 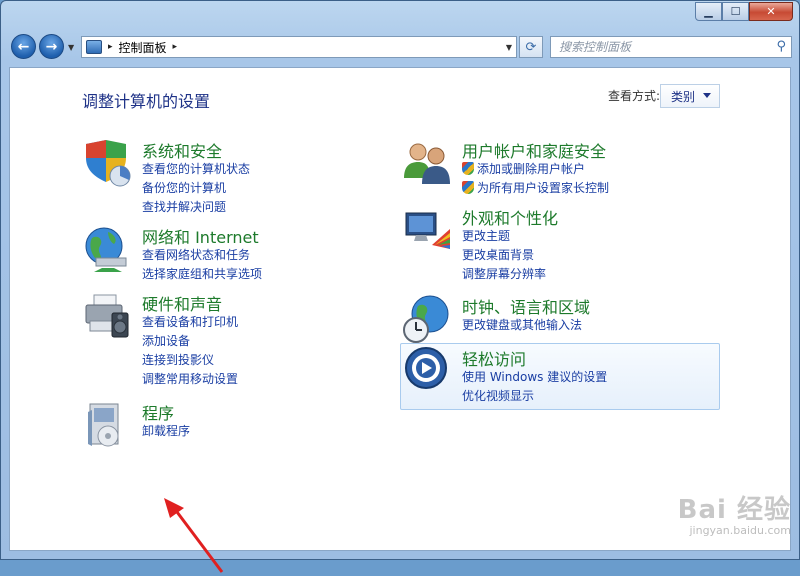 I want to click on category-title: 系统和安全, so click(x=182, y=150).